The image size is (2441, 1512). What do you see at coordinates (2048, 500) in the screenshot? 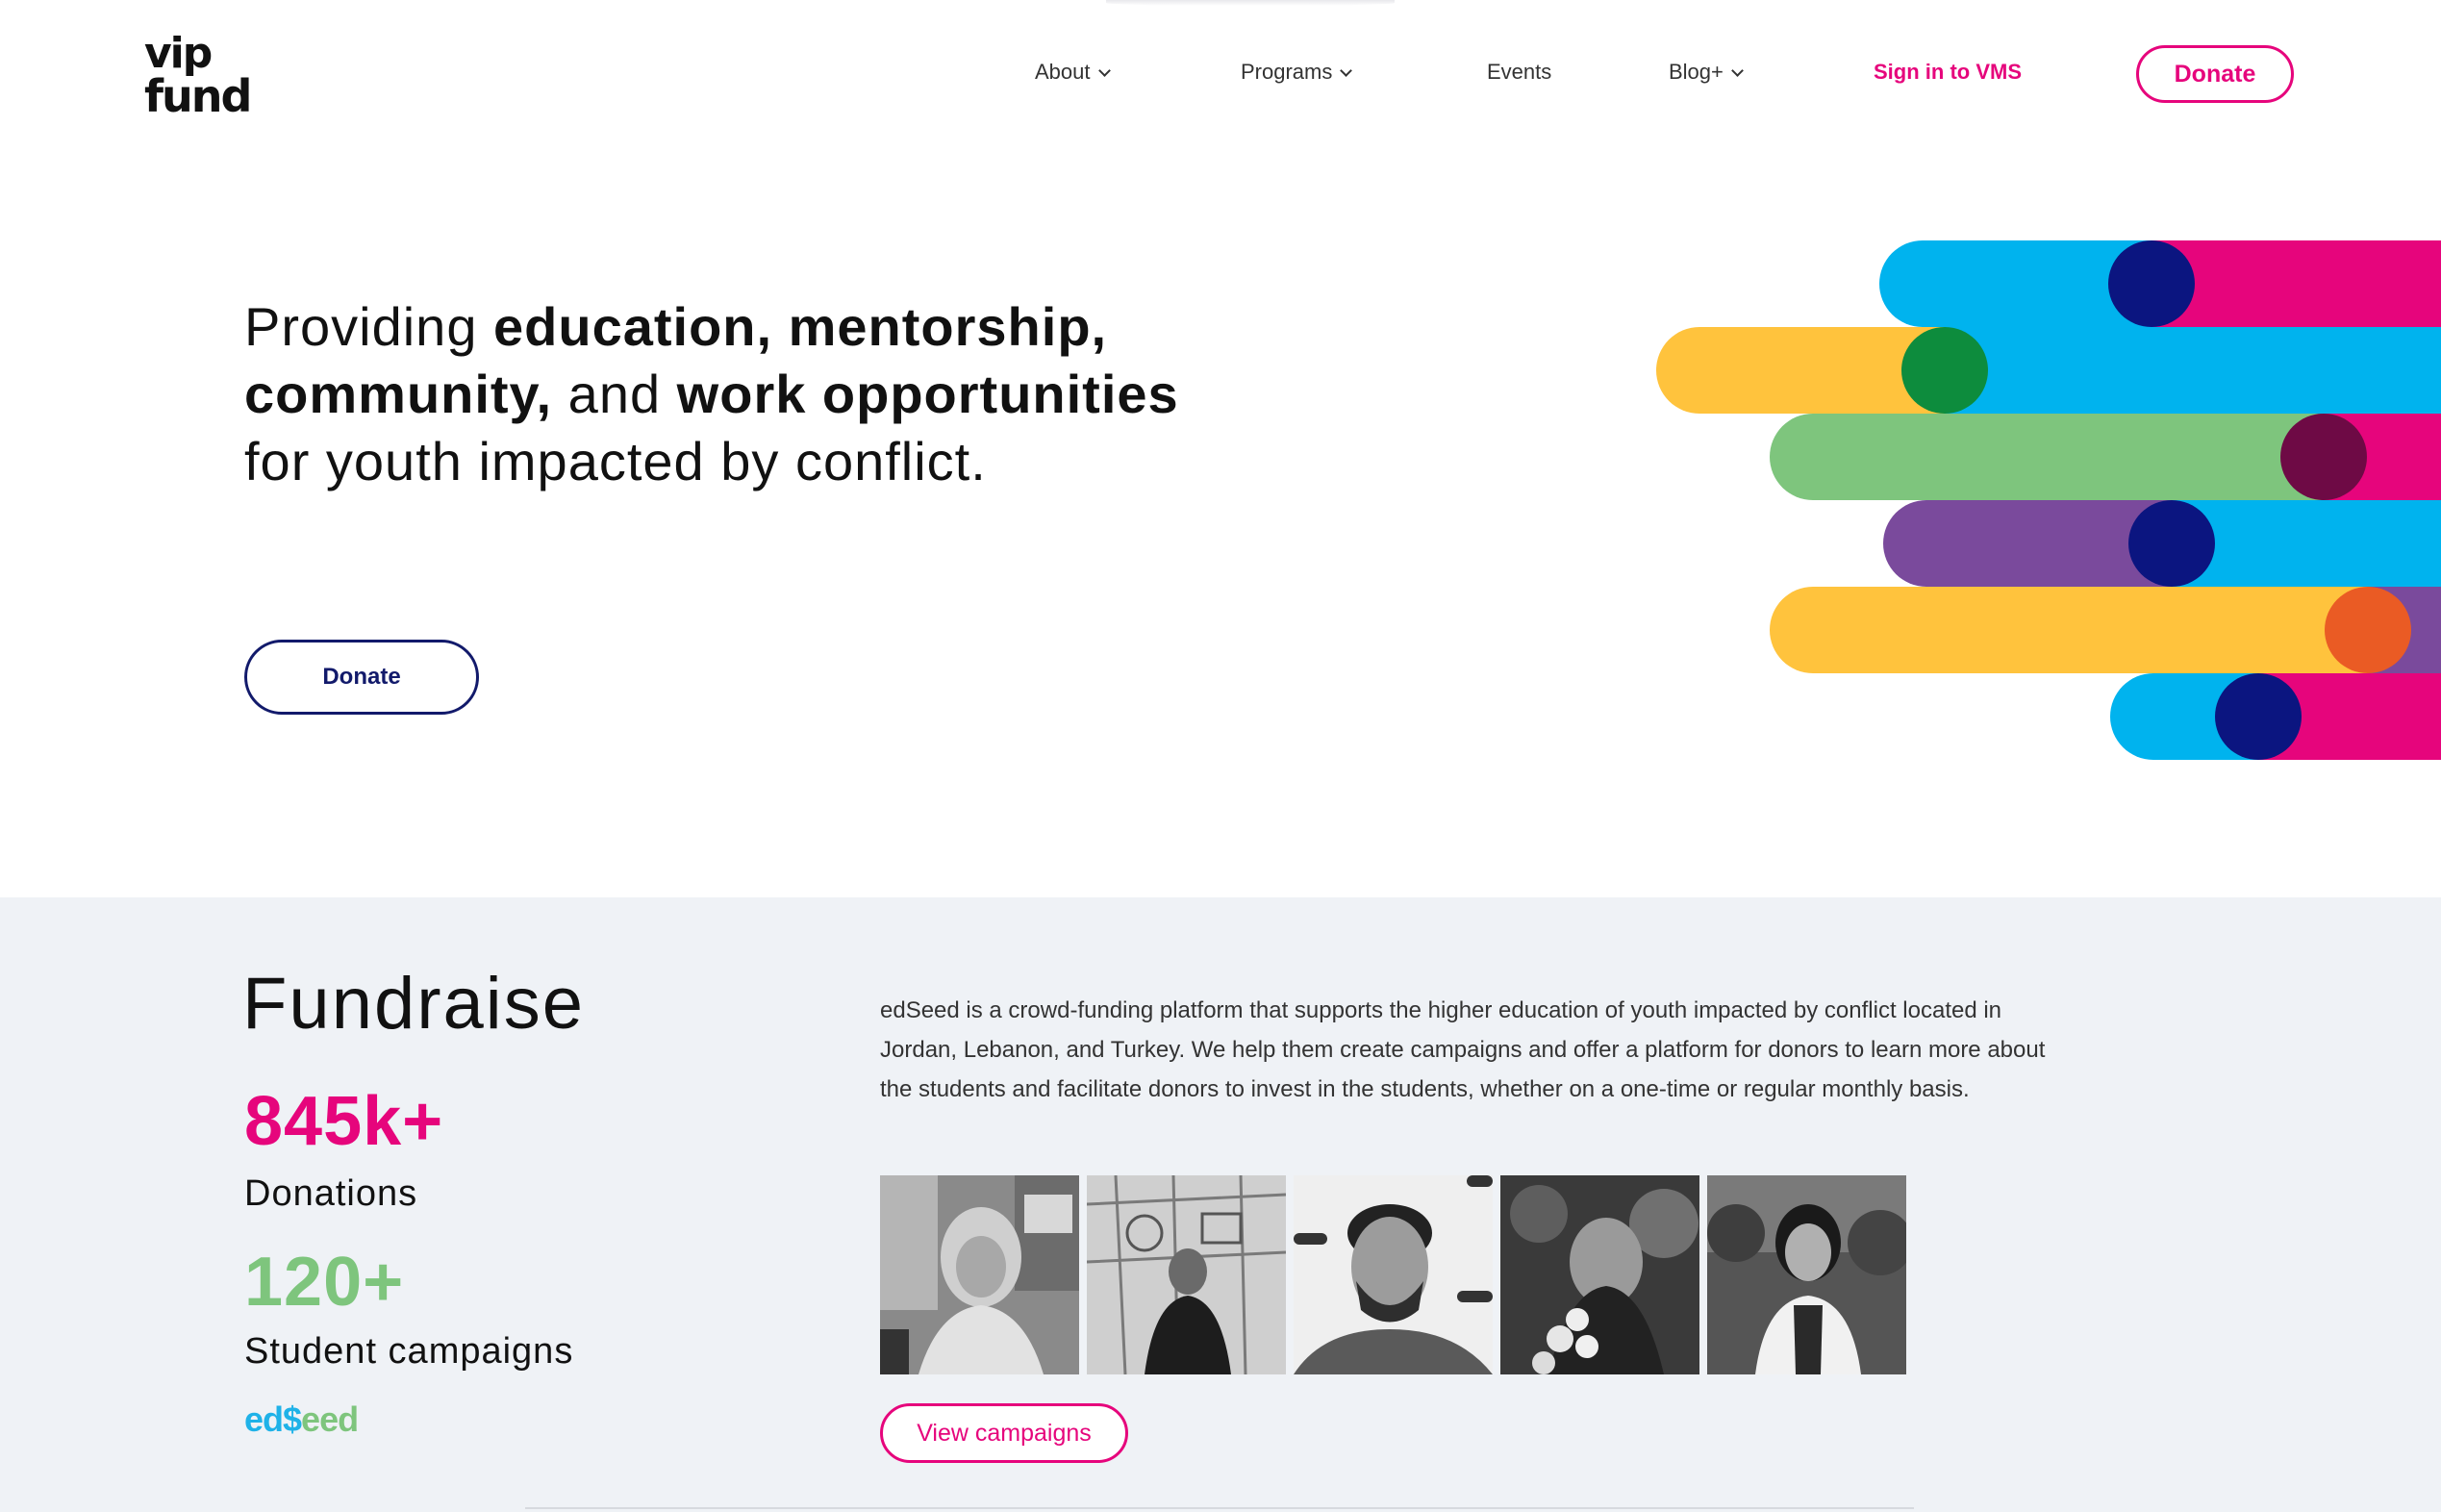
I see `hero-stripes-illustration` at bounding box center [2048, 500].